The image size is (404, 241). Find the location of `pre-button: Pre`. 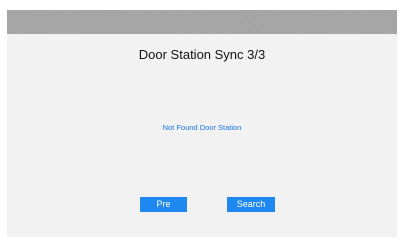

pre-button: Pre is located at coordinates (163, 204).